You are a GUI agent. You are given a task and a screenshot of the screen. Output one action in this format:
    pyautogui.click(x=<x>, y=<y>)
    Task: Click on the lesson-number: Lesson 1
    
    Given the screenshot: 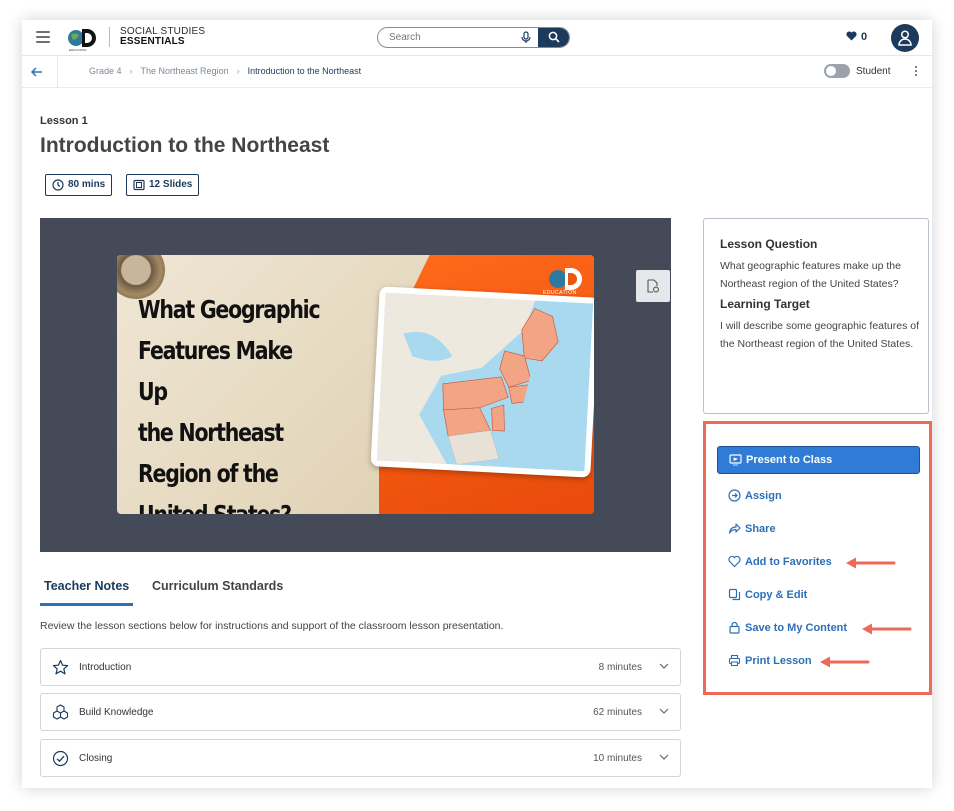 What is the action you would take?
    pyautogui.click(x=64, y=121)
    